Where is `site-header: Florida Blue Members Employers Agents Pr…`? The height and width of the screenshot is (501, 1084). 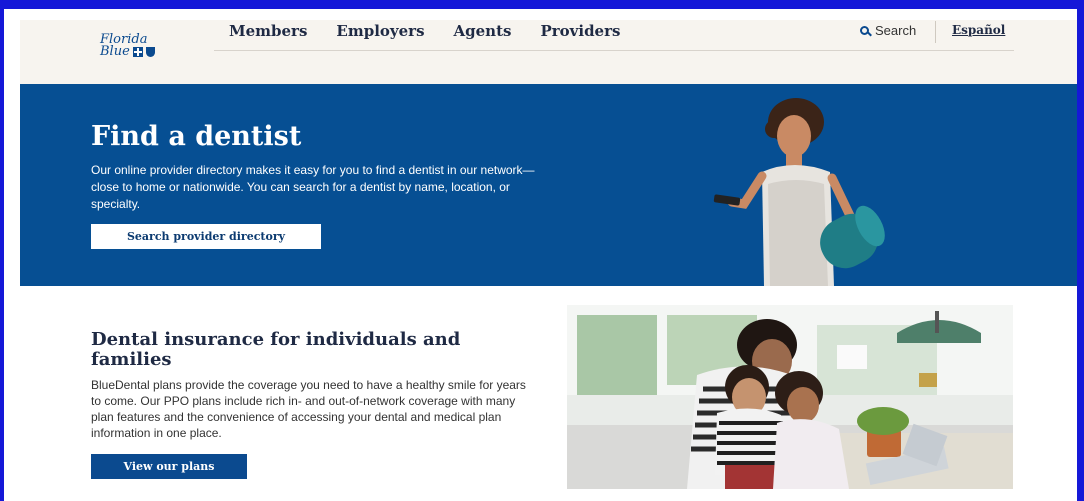
site-header: Florida Blue Members Employers Agents Pr… is located at coordinates (548, 52).